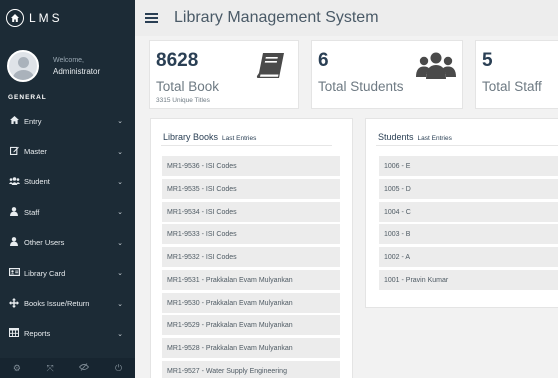 This screenshot has width=558, height=378. I want to click on sidebar-item-label: Other Users, so click(44, 243).